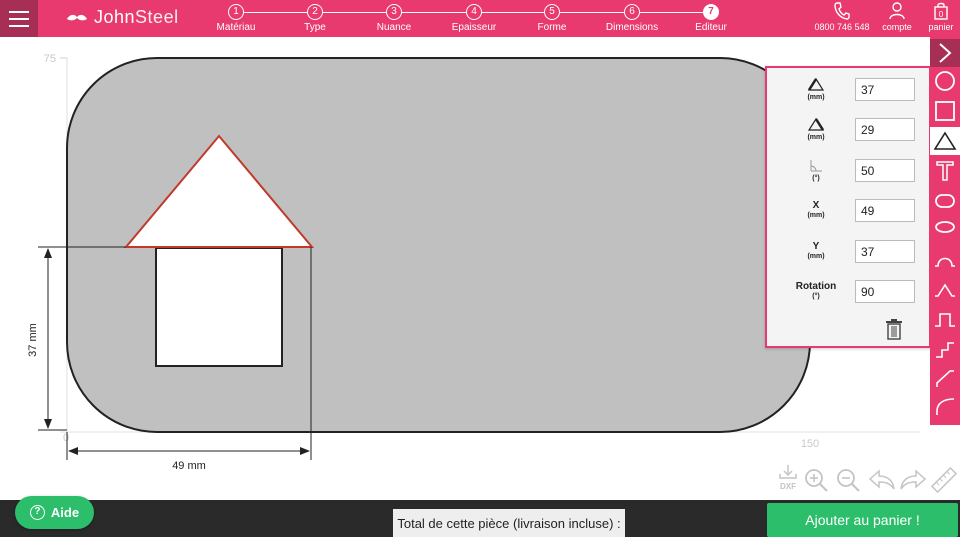  I want to click on x-tick-label-end: 150, so click(810, 444).